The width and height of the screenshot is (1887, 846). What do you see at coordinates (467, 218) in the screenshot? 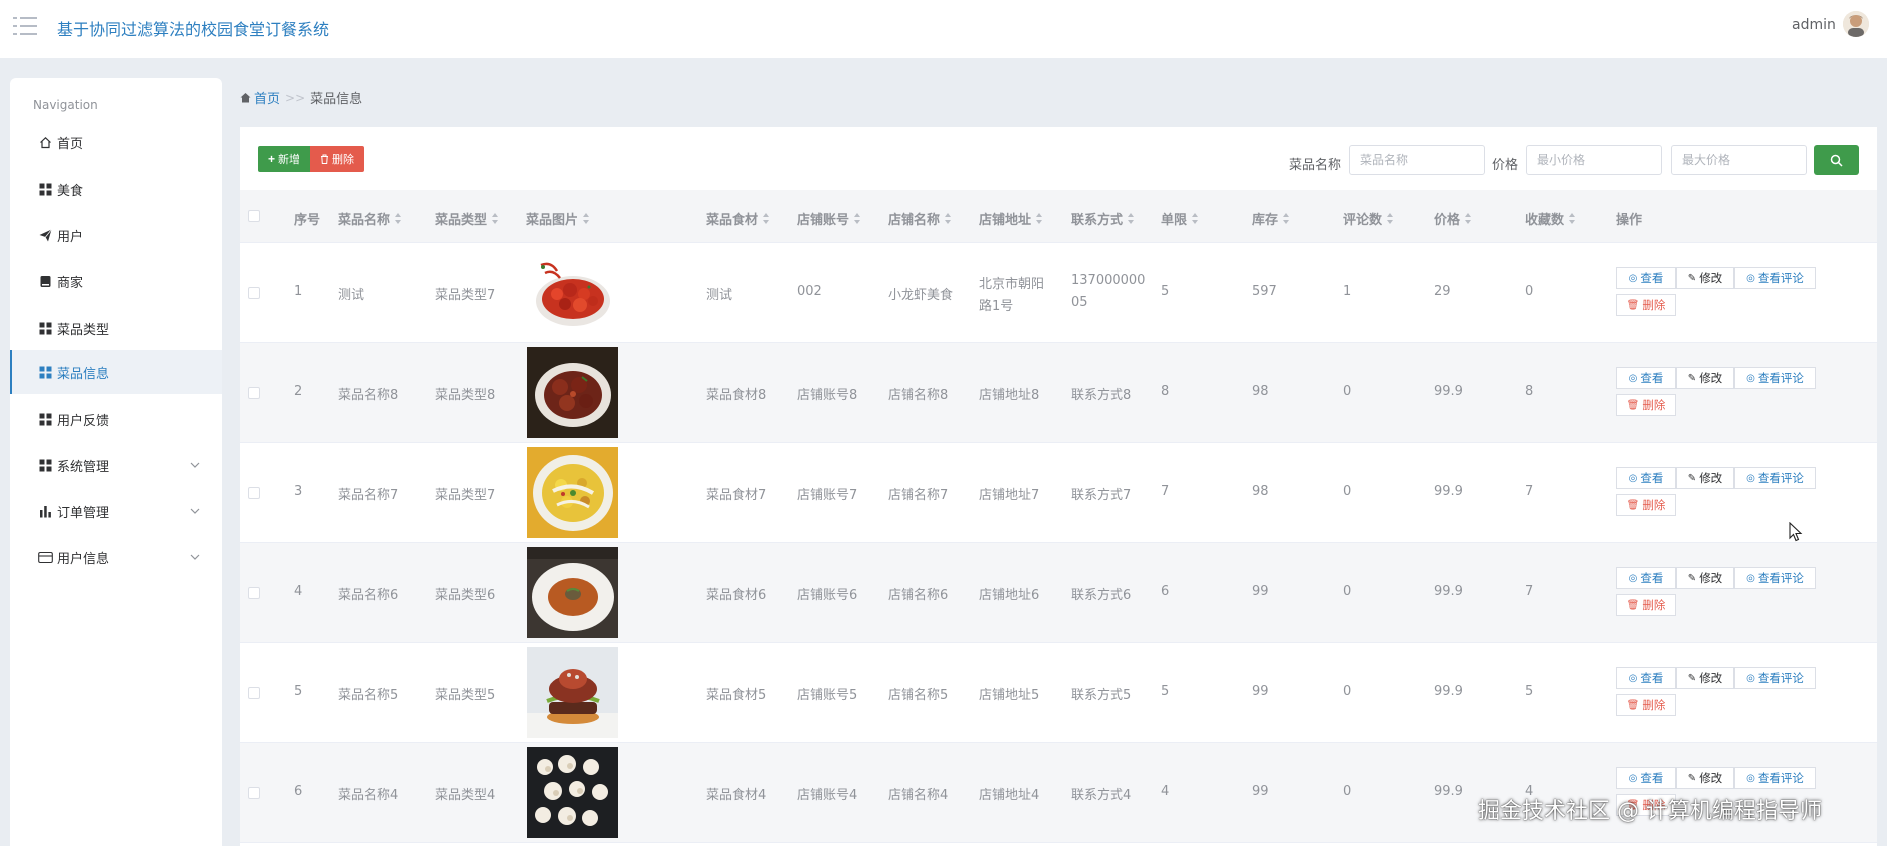
I see `column-header-type: 菜品类型` at bounding box center [467, 218].